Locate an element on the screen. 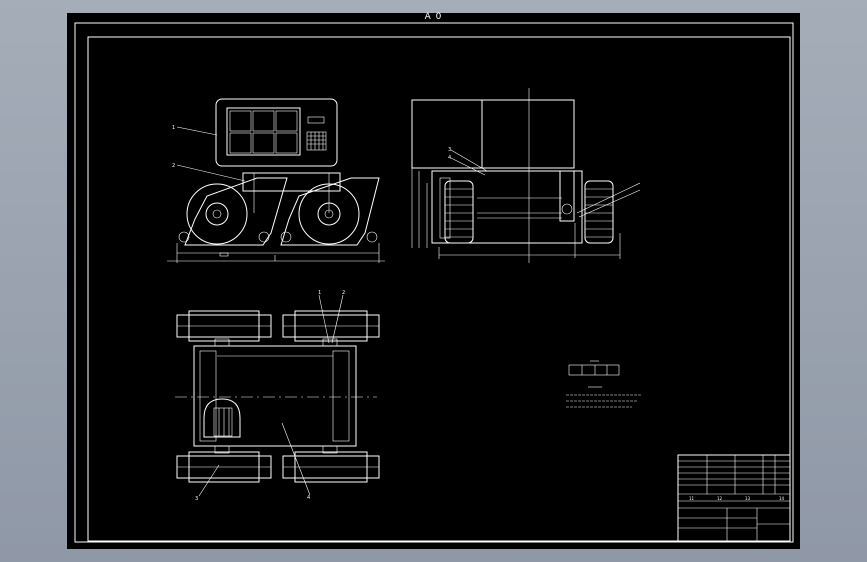 This screenshot has width=867, height=562. motor is located at coordinates (222, 418).